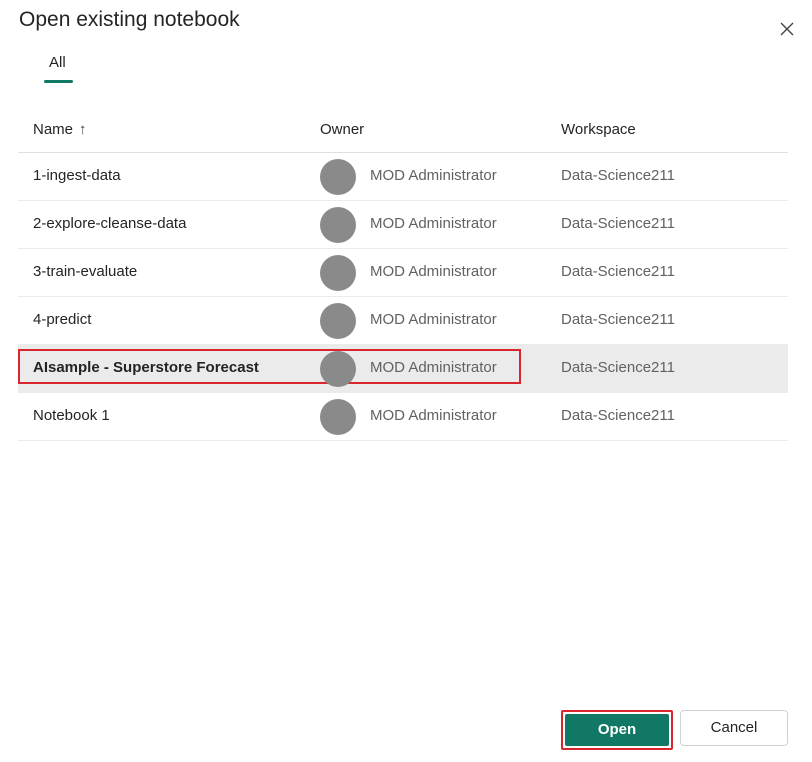  Describe the element at coordinates (53, 129) in the screenshot. I see `column-header-name-label: Name` at that location.